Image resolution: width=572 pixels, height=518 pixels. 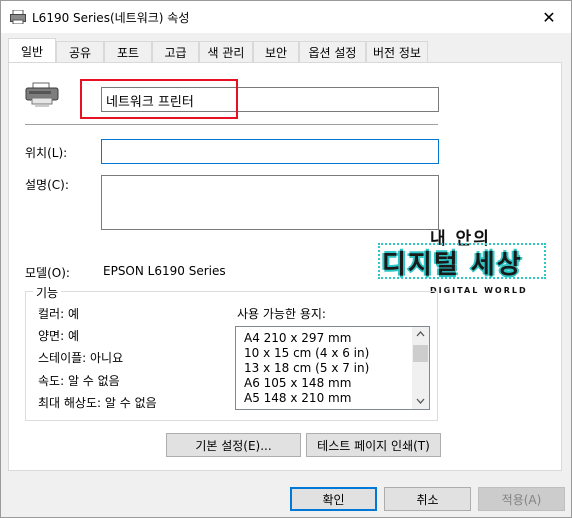 What do you see at coordinates (332, 51) in the screenshot?
I see `tab-option-settings: 옵션 설정` at bounding box center [332, 51].